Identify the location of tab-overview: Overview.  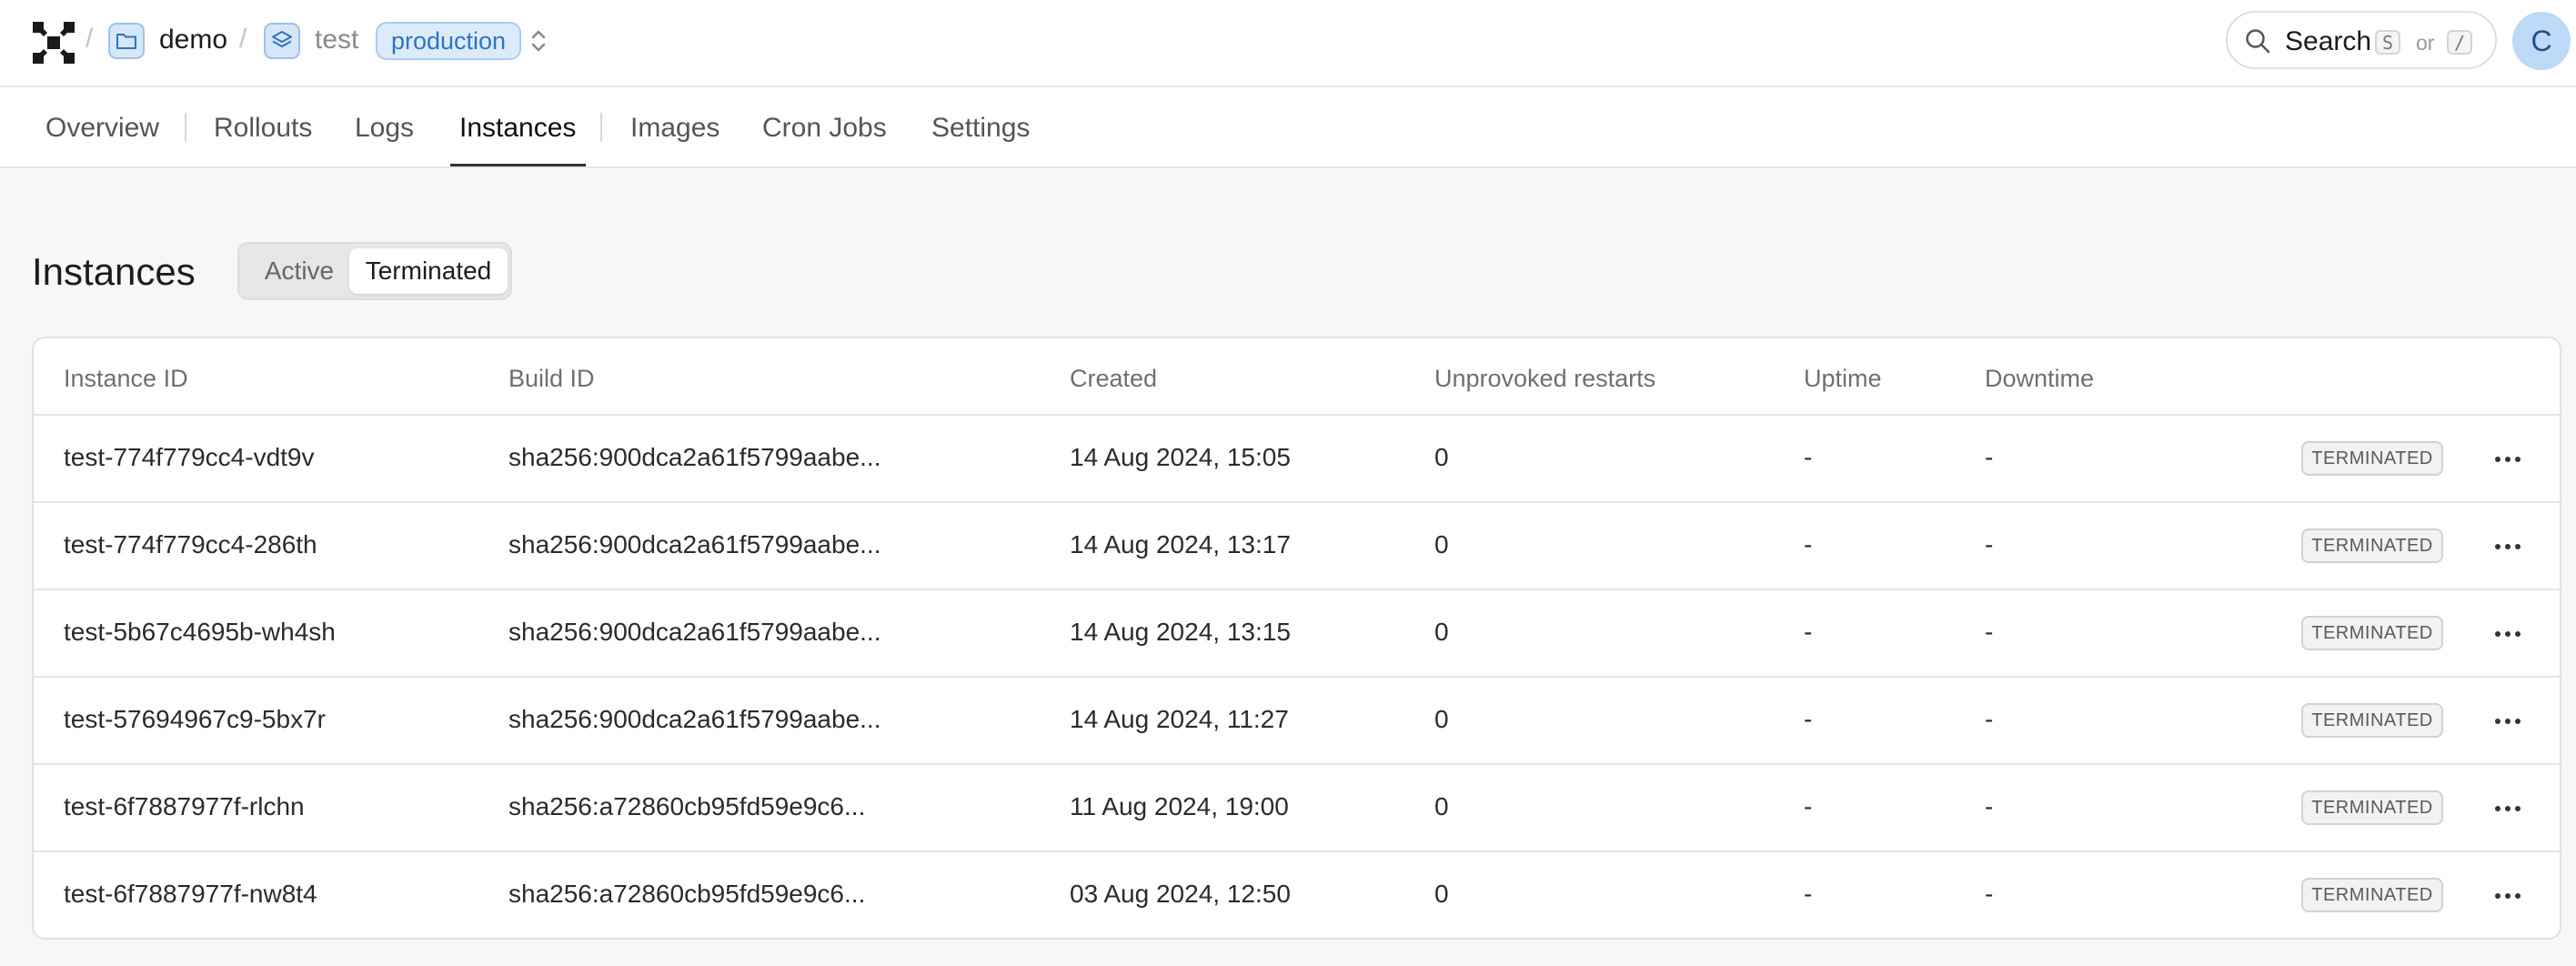
(102, 128).